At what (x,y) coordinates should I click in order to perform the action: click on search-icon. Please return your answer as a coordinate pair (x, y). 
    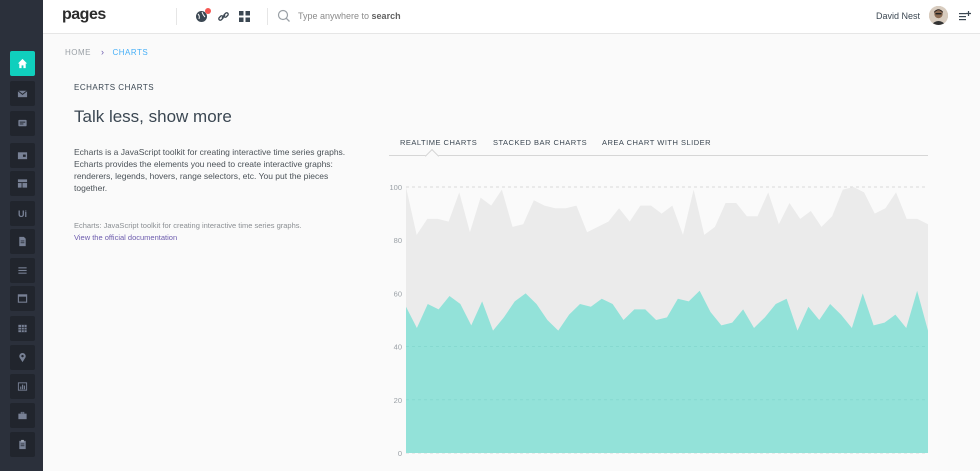
    Looking at the image, I should click on (284, 16).